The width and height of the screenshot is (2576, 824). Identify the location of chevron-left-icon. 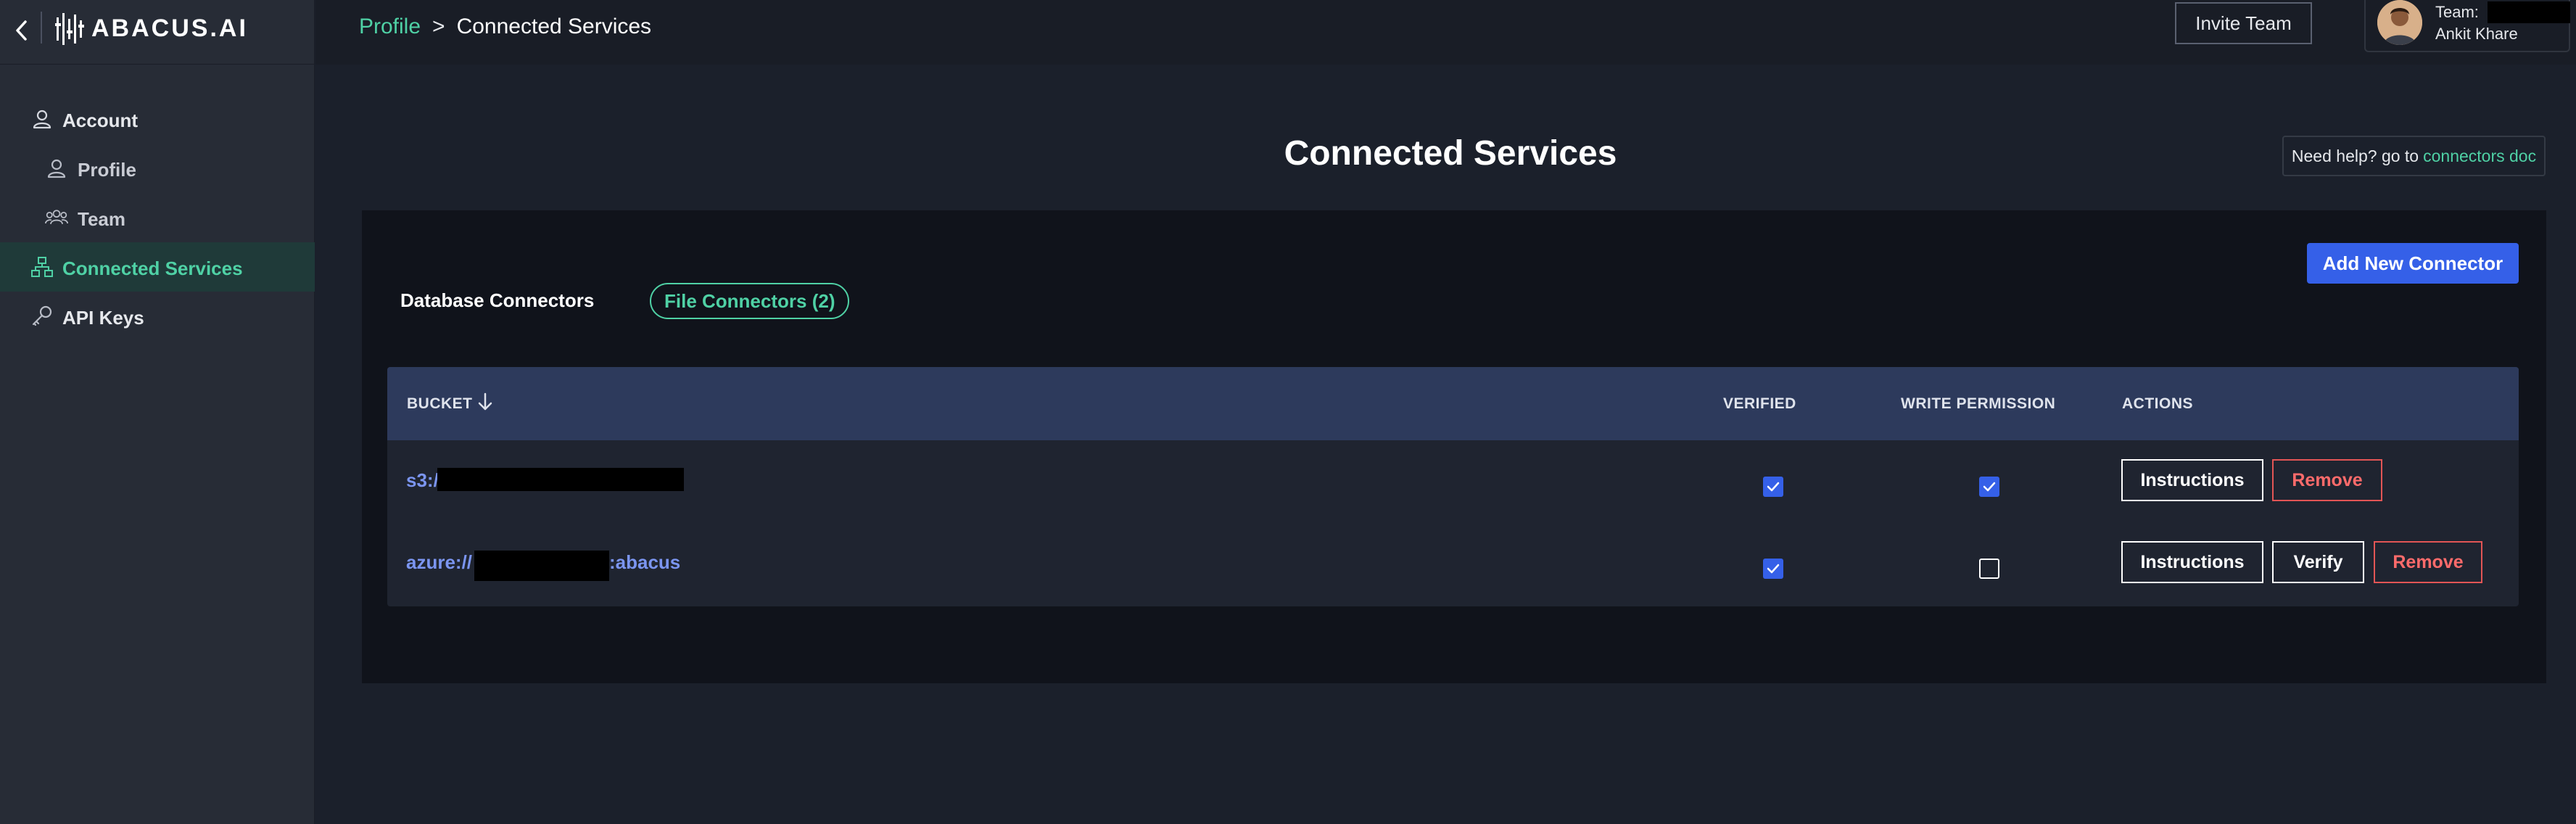
(21, 31).